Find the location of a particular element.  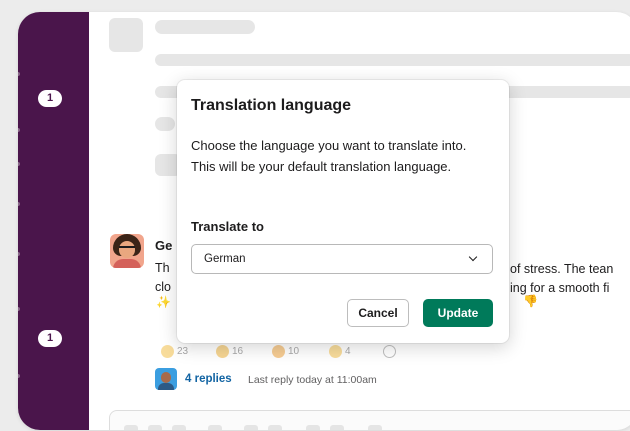

reaction-count: 4 is located at coordinates (348, 352).